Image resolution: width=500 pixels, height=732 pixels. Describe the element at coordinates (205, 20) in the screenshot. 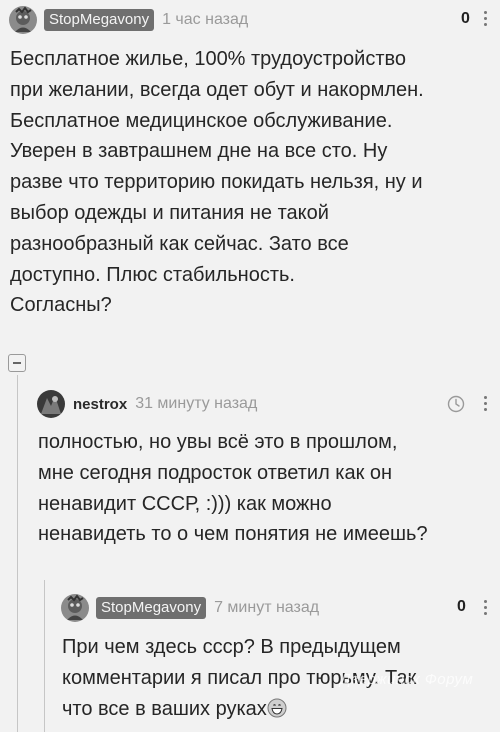

I see `comment-time: 1 час назад` at that location.